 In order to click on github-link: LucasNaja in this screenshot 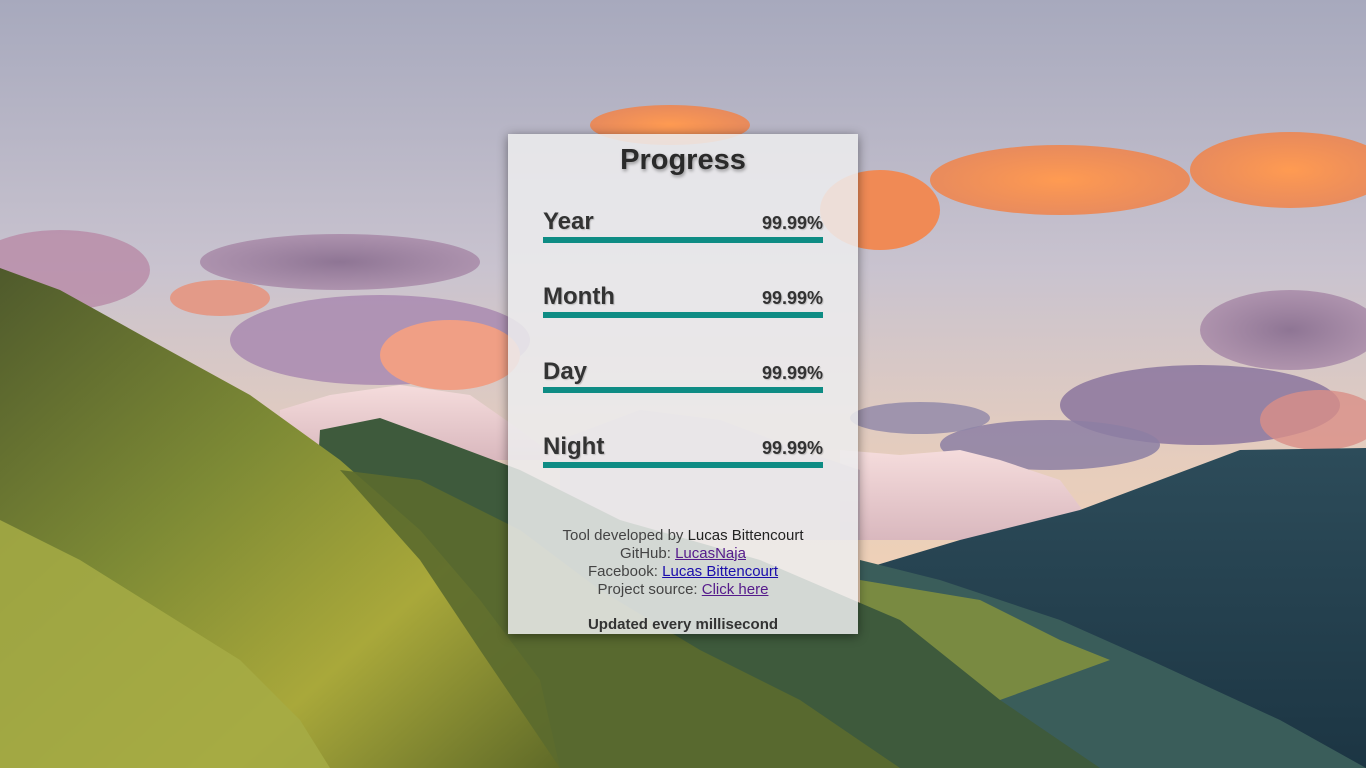, I will do `click(710, 553)`.